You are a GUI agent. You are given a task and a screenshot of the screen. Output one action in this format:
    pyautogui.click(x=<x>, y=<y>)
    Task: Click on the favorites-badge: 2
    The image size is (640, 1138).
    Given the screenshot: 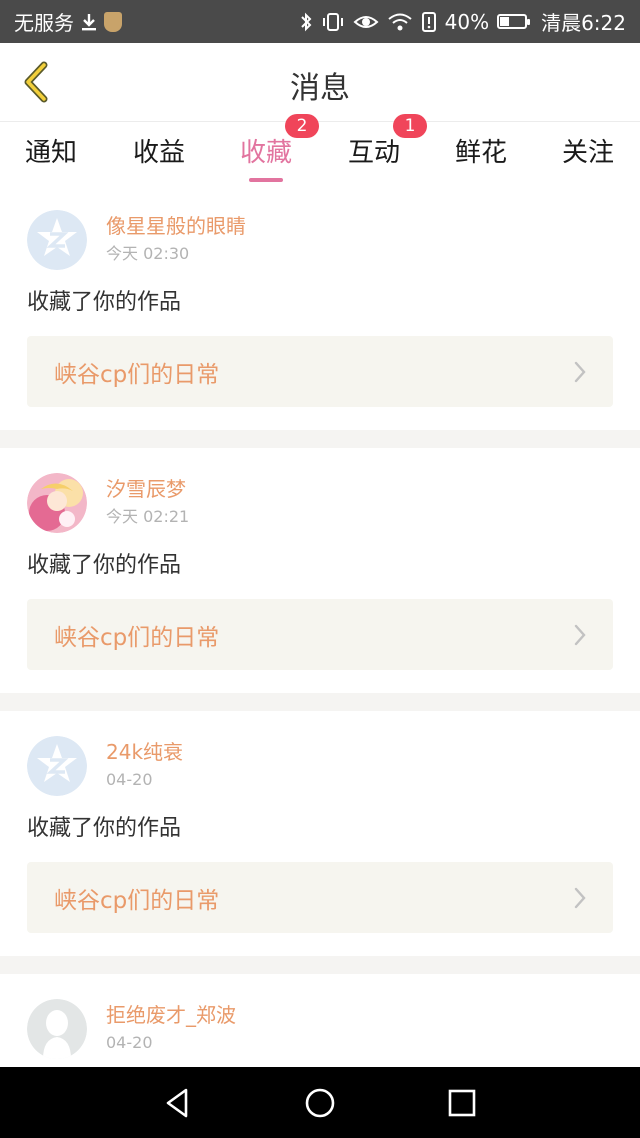 What is the action you would take?
    pyautogui.click(x=302, y=126)
    